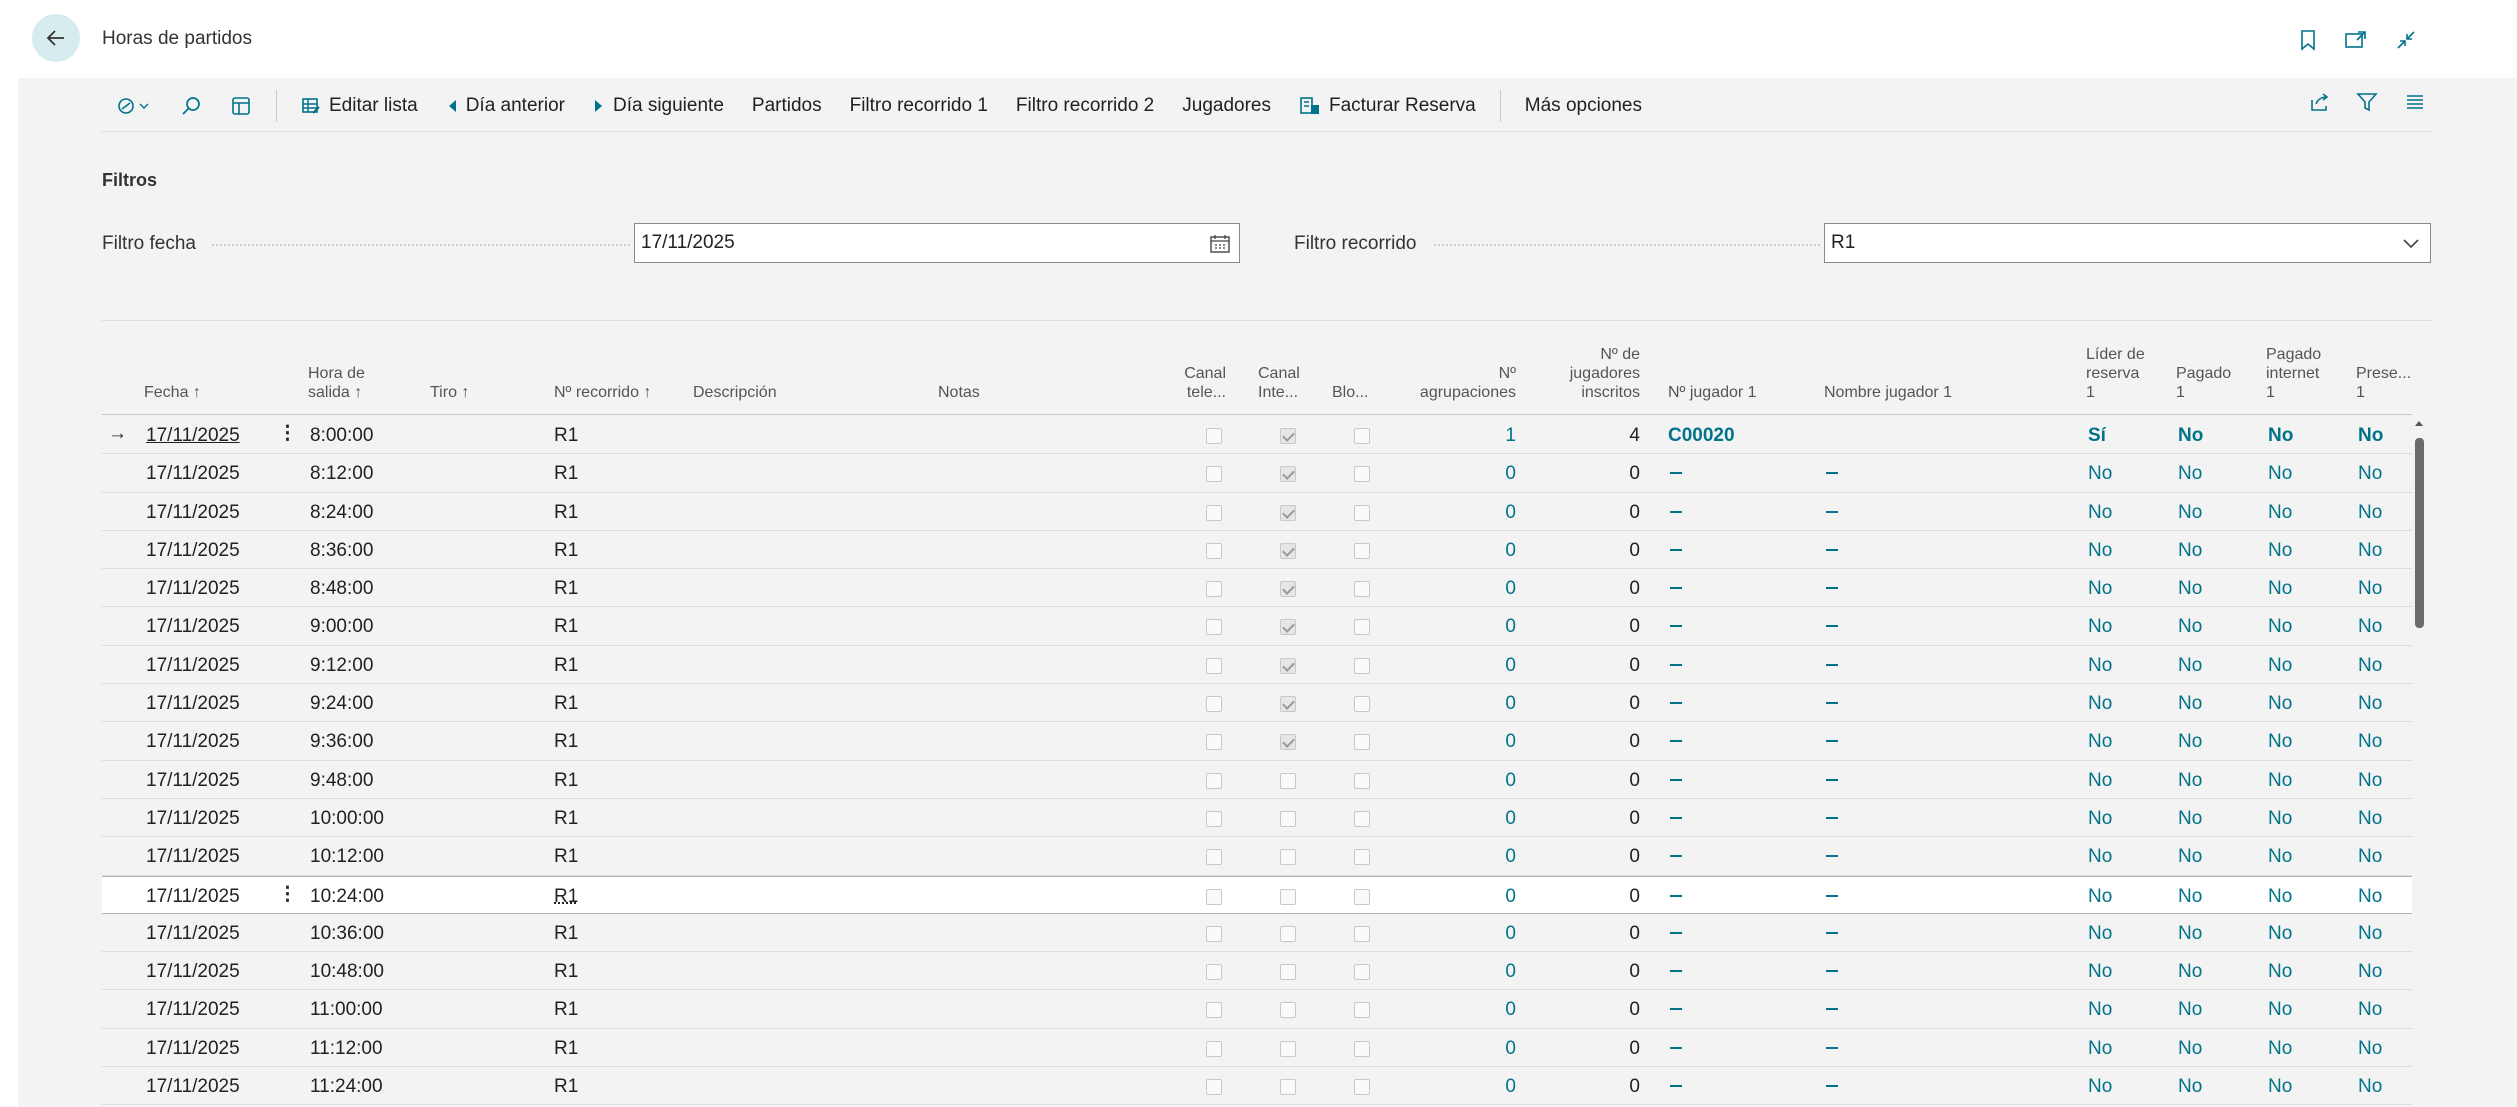 Image resolution: width=2517 pixels, height=1107 pixels. I want to click on back-button, so click(56, 38).